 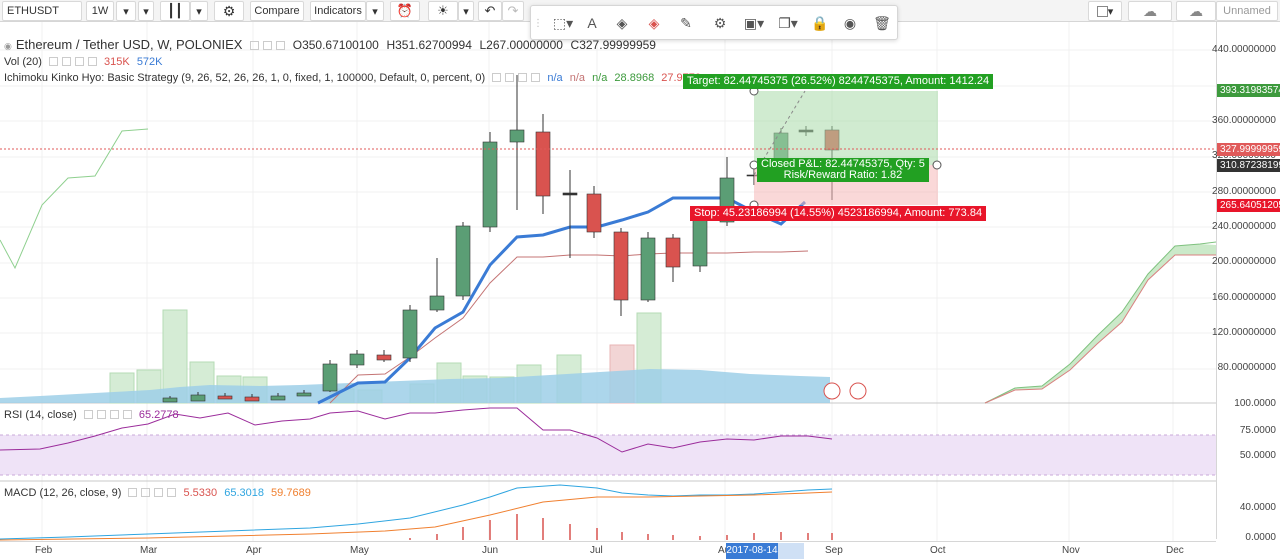 I want to click on delete-button: 🗑, so click(x=882, y=23).